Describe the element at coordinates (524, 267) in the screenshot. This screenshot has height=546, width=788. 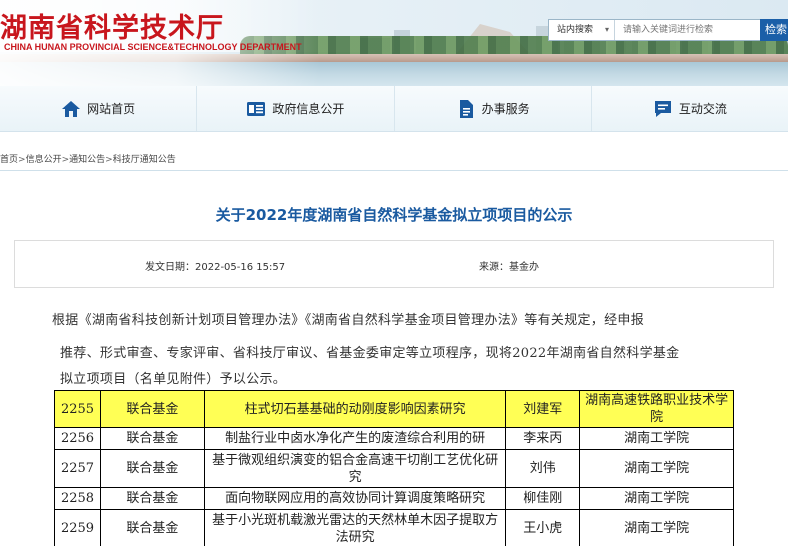
I see `article-source-value: 基金办` at that location.